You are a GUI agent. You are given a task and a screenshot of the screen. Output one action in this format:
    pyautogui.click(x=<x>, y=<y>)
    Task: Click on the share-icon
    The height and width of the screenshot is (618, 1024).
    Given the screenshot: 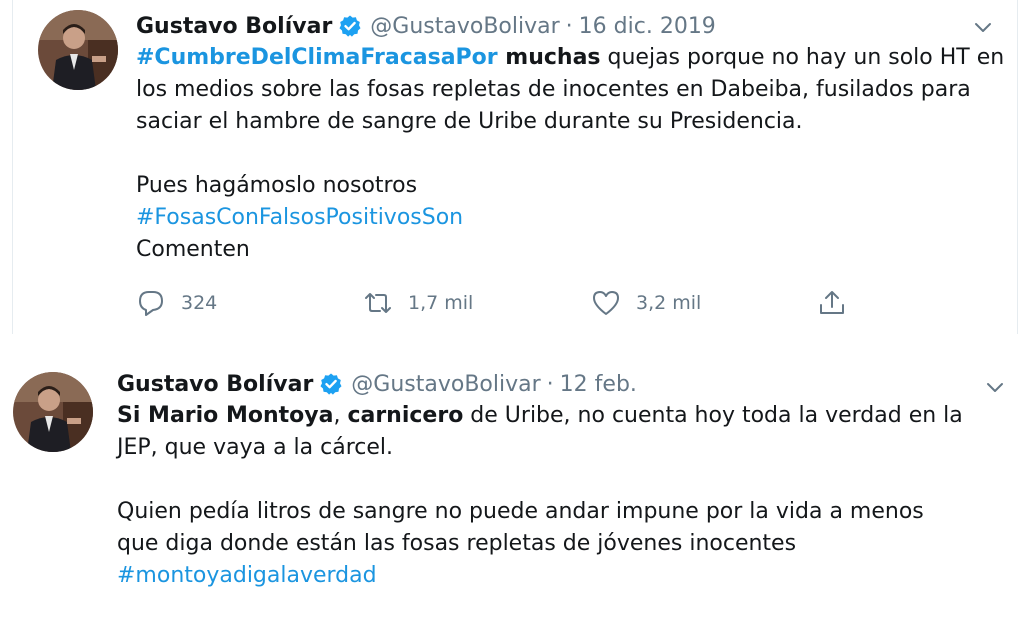 What is the action you would take?
    pyautogui.click(x=832, y=302)
    